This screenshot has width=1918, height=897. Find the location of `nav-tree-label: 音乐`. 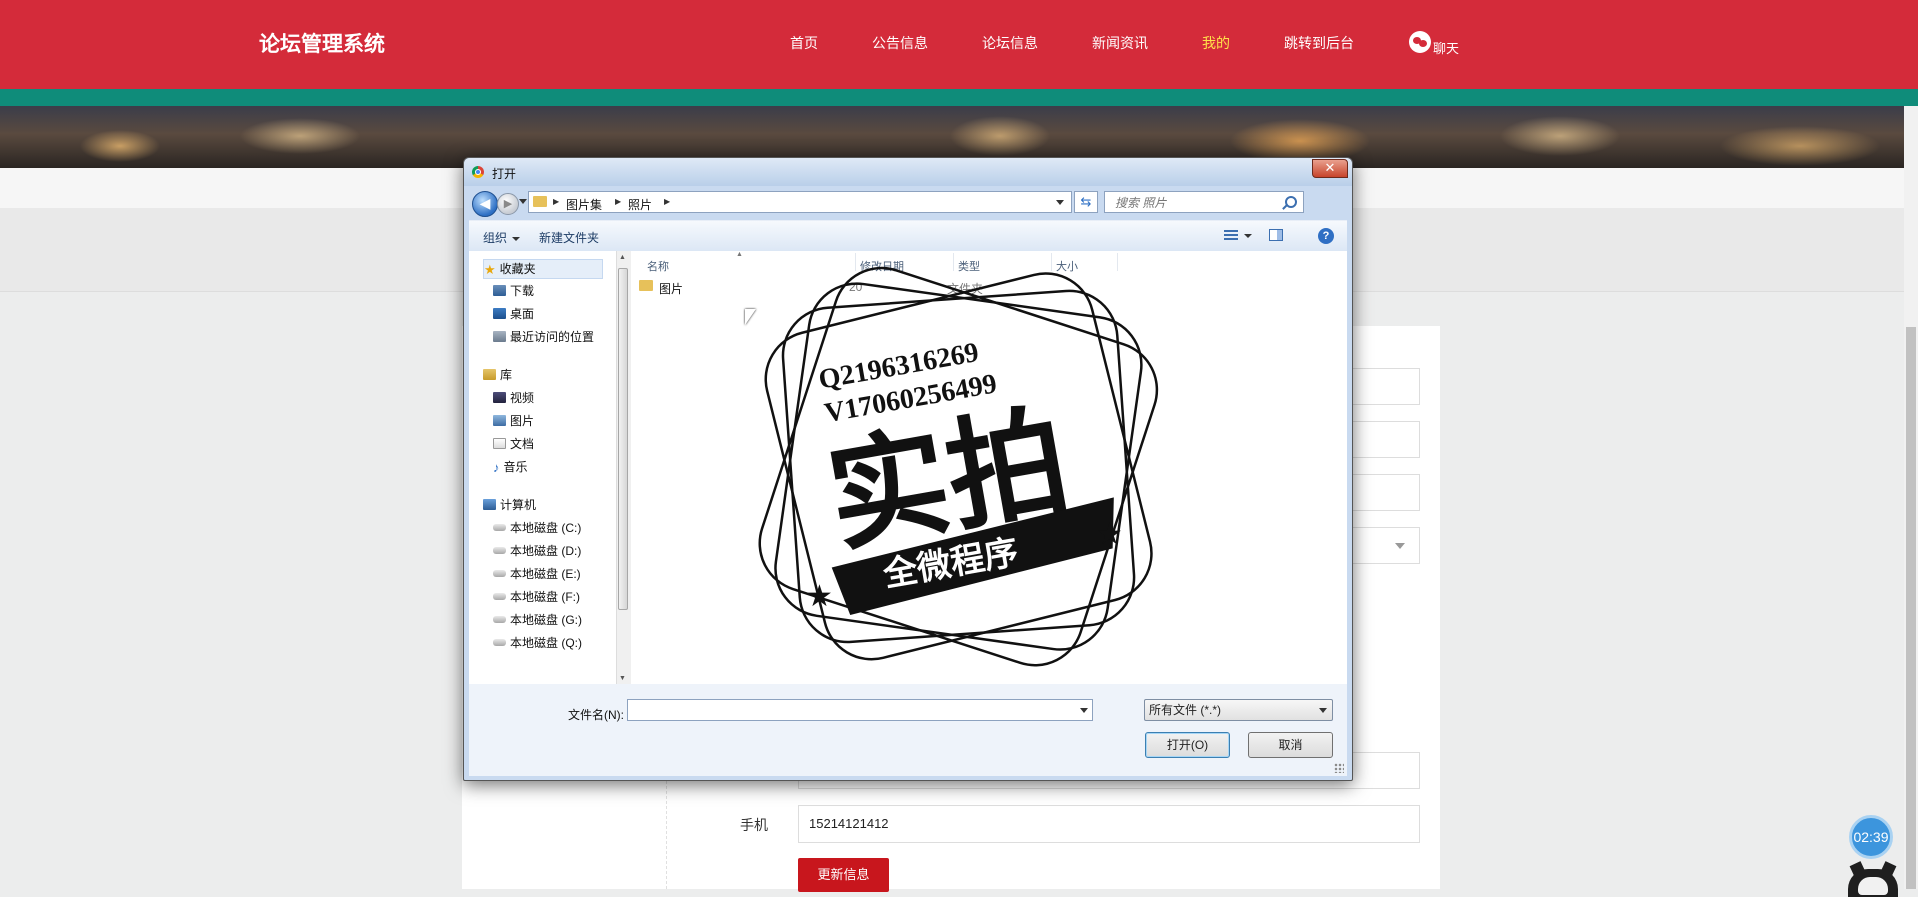

nav-tree-label: 音乐 is located at coordinates (515, 467).